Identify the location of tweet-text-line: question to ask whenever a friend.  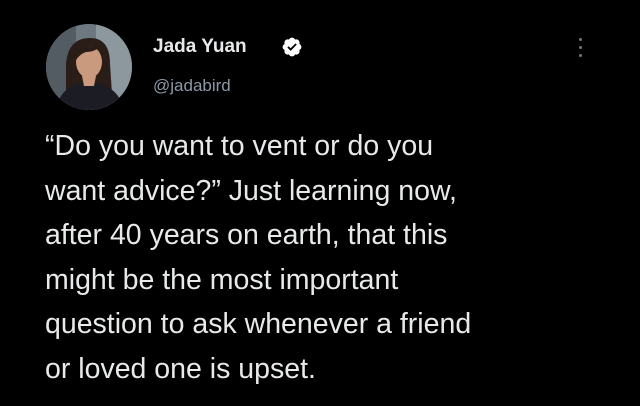
(258, 324).